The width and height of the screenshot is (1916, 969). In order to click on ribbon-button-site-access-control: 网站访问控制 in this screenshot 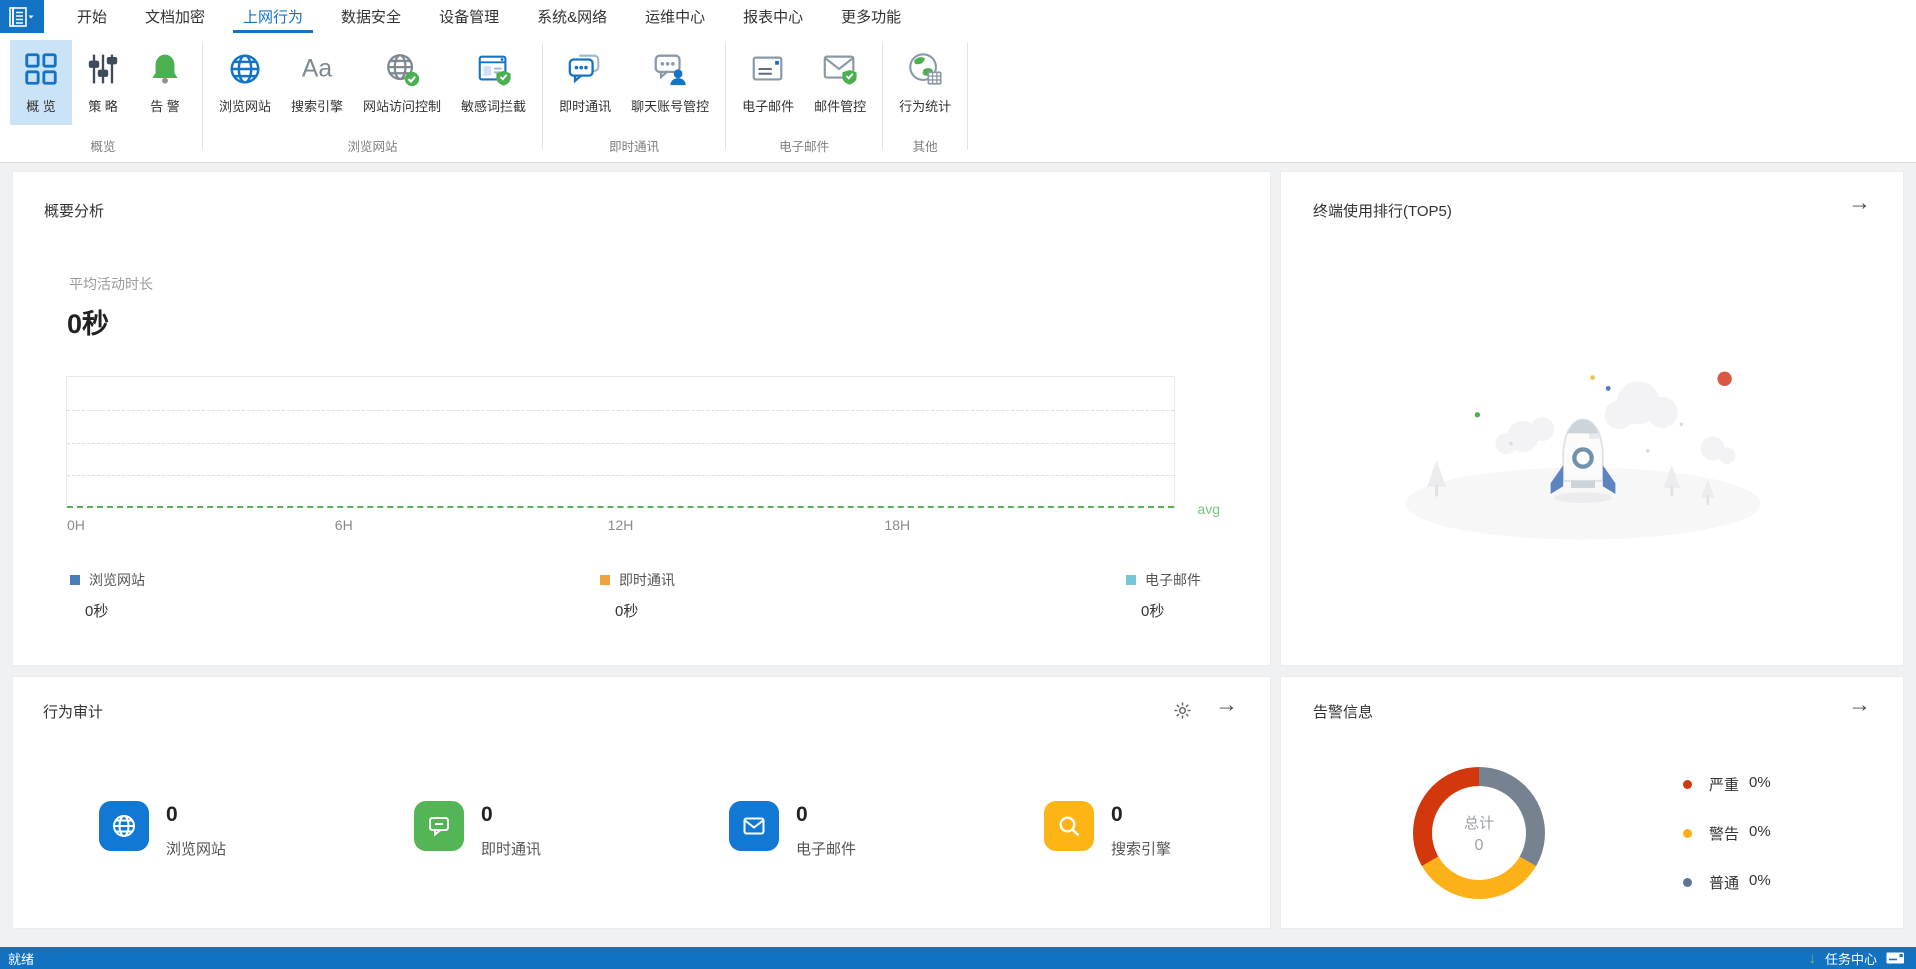, I will do `click(402, 82)`.